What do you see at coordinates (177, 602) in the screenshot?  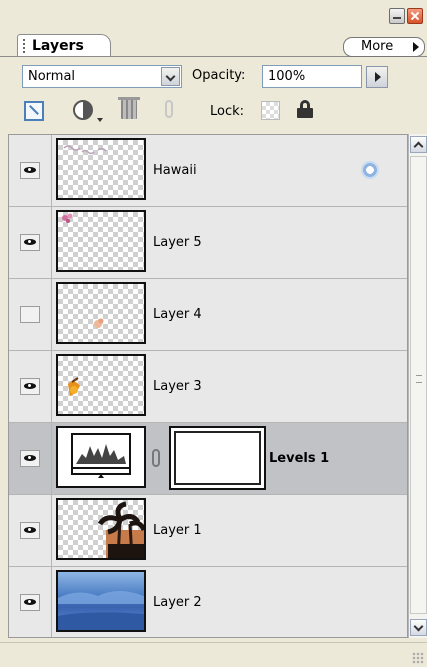 I see `layer-name: Layer 2` at bounding box center [177, 602].